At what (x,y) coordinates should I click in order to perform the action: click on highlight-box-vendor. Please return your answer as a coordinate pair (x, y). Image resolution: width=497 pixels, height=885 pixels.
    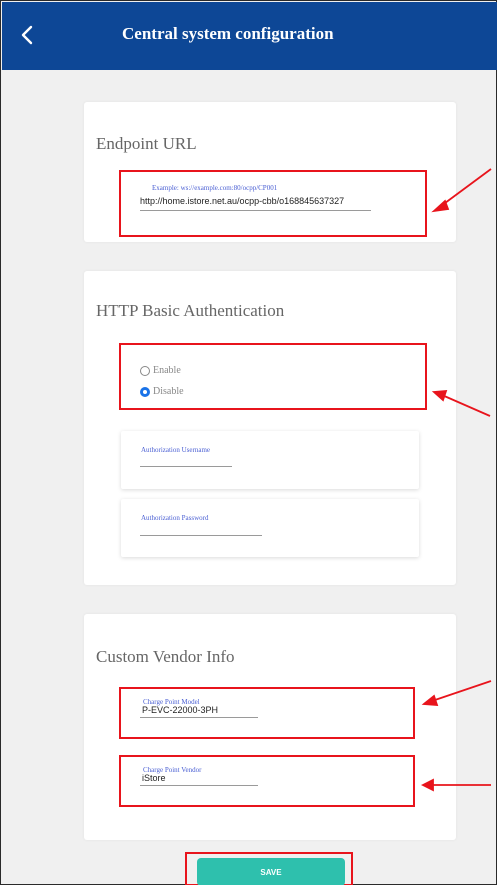
    Looking at the image, I should click on (267, 781).